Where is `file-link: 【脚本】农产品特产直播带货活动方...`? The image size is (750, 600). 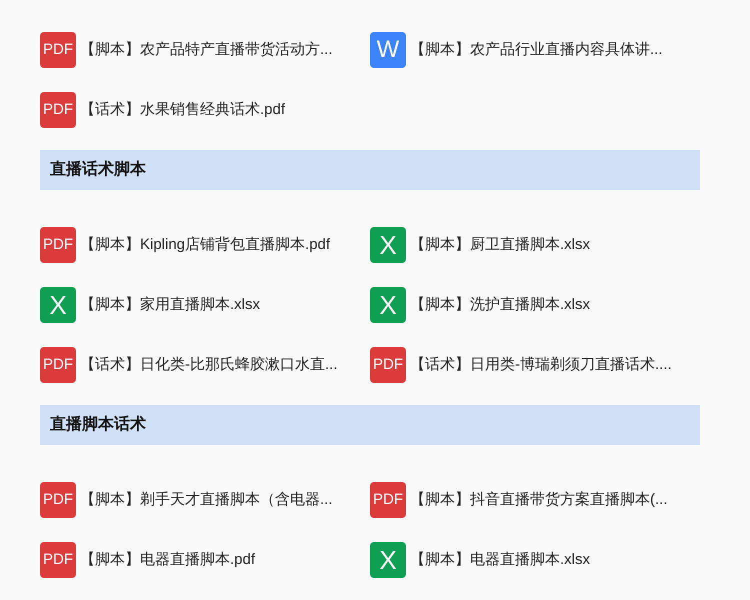 file-link: 【脚本】农产品特产直播带货活动方... is located at coordinates (206, 50).